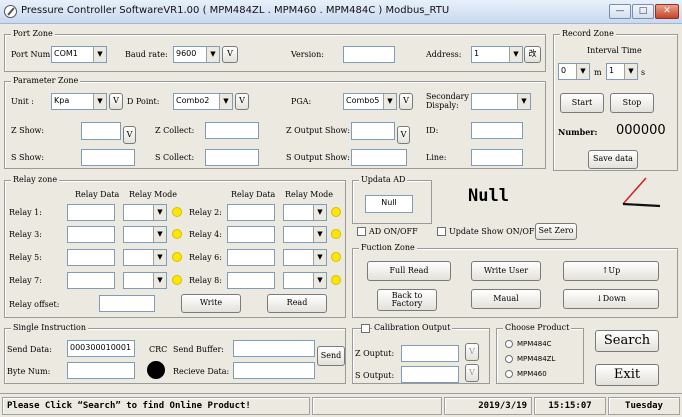 Image resolution: width=682 pixels, height=417 pixels. What do you see at coordinates (574, 71) in the screenshot?
I see `interval-minutes-select: 0 ▼` at bounding box center [574, 71].